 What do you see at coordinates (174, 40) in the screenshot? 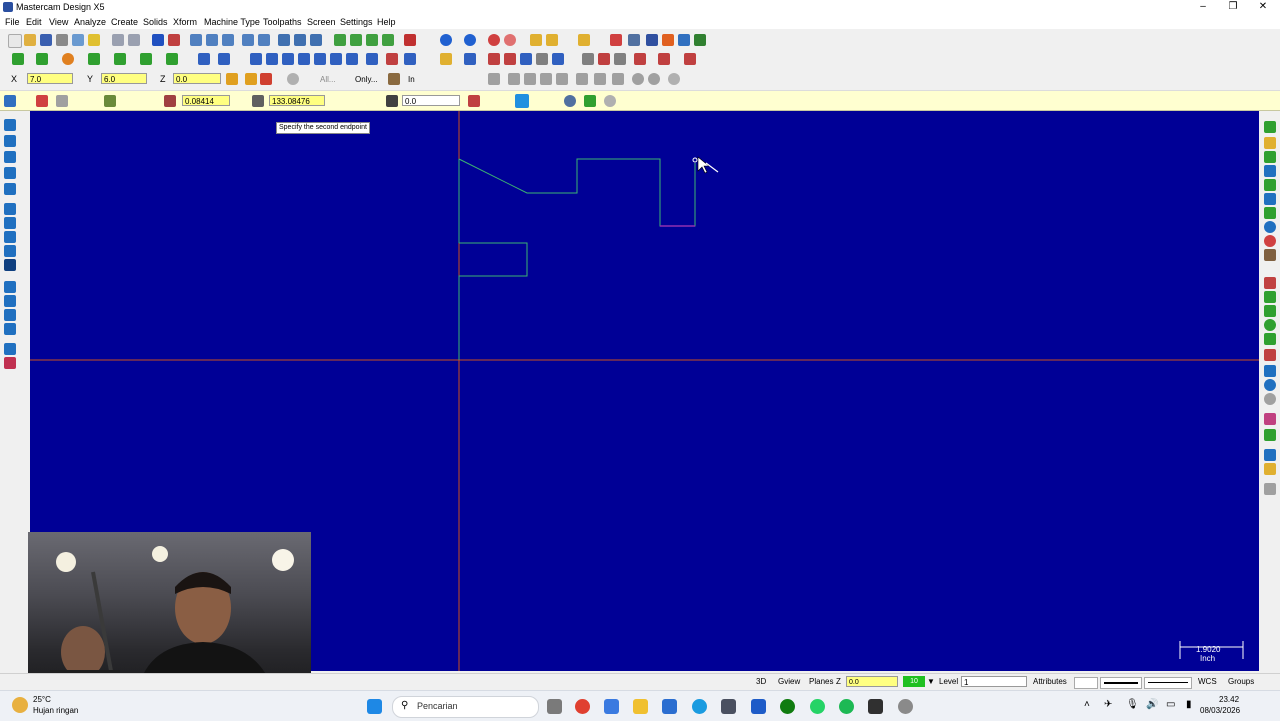
I see `repaint-icon` at bounding box center [174, 40].